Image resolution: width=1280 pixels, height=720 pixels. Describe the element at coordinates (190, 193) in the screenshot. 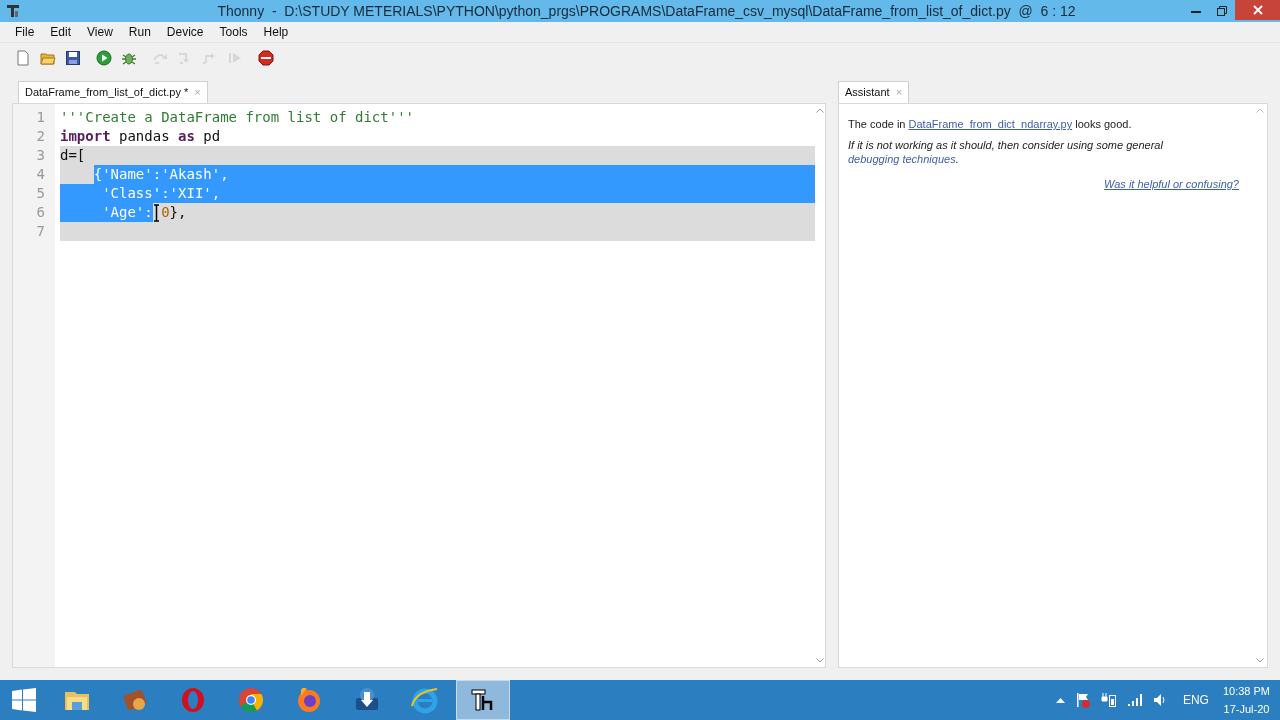

I see `code-token: 'XII'` at that location.